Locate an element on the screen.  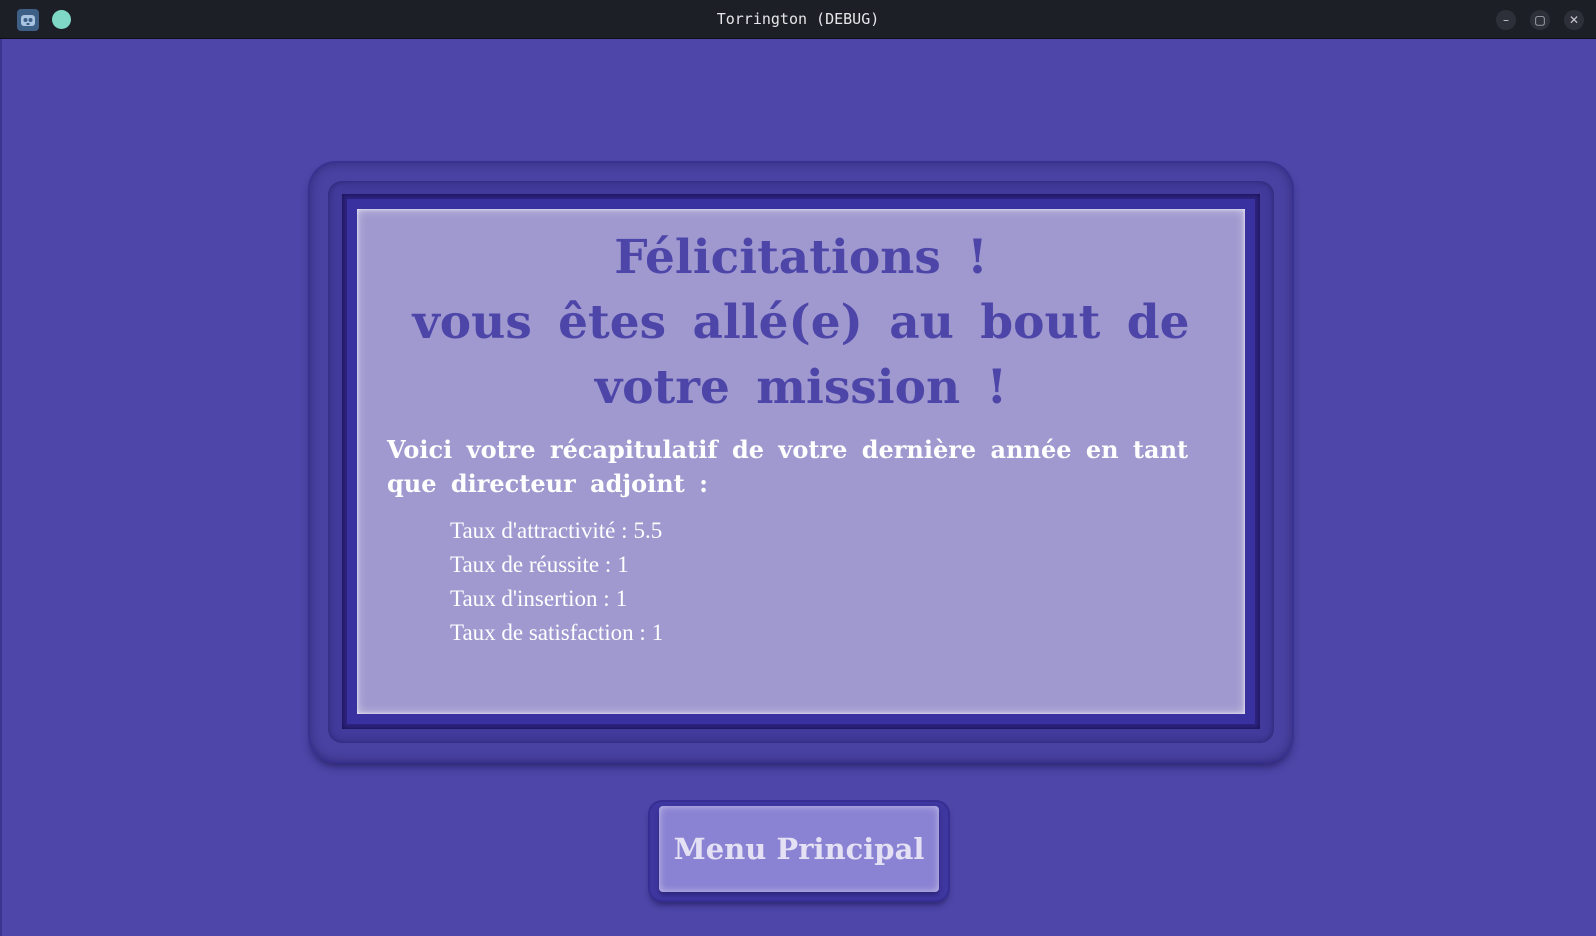
main-menu-button-frame: Menu Principal is located at coordinates (799, 851).